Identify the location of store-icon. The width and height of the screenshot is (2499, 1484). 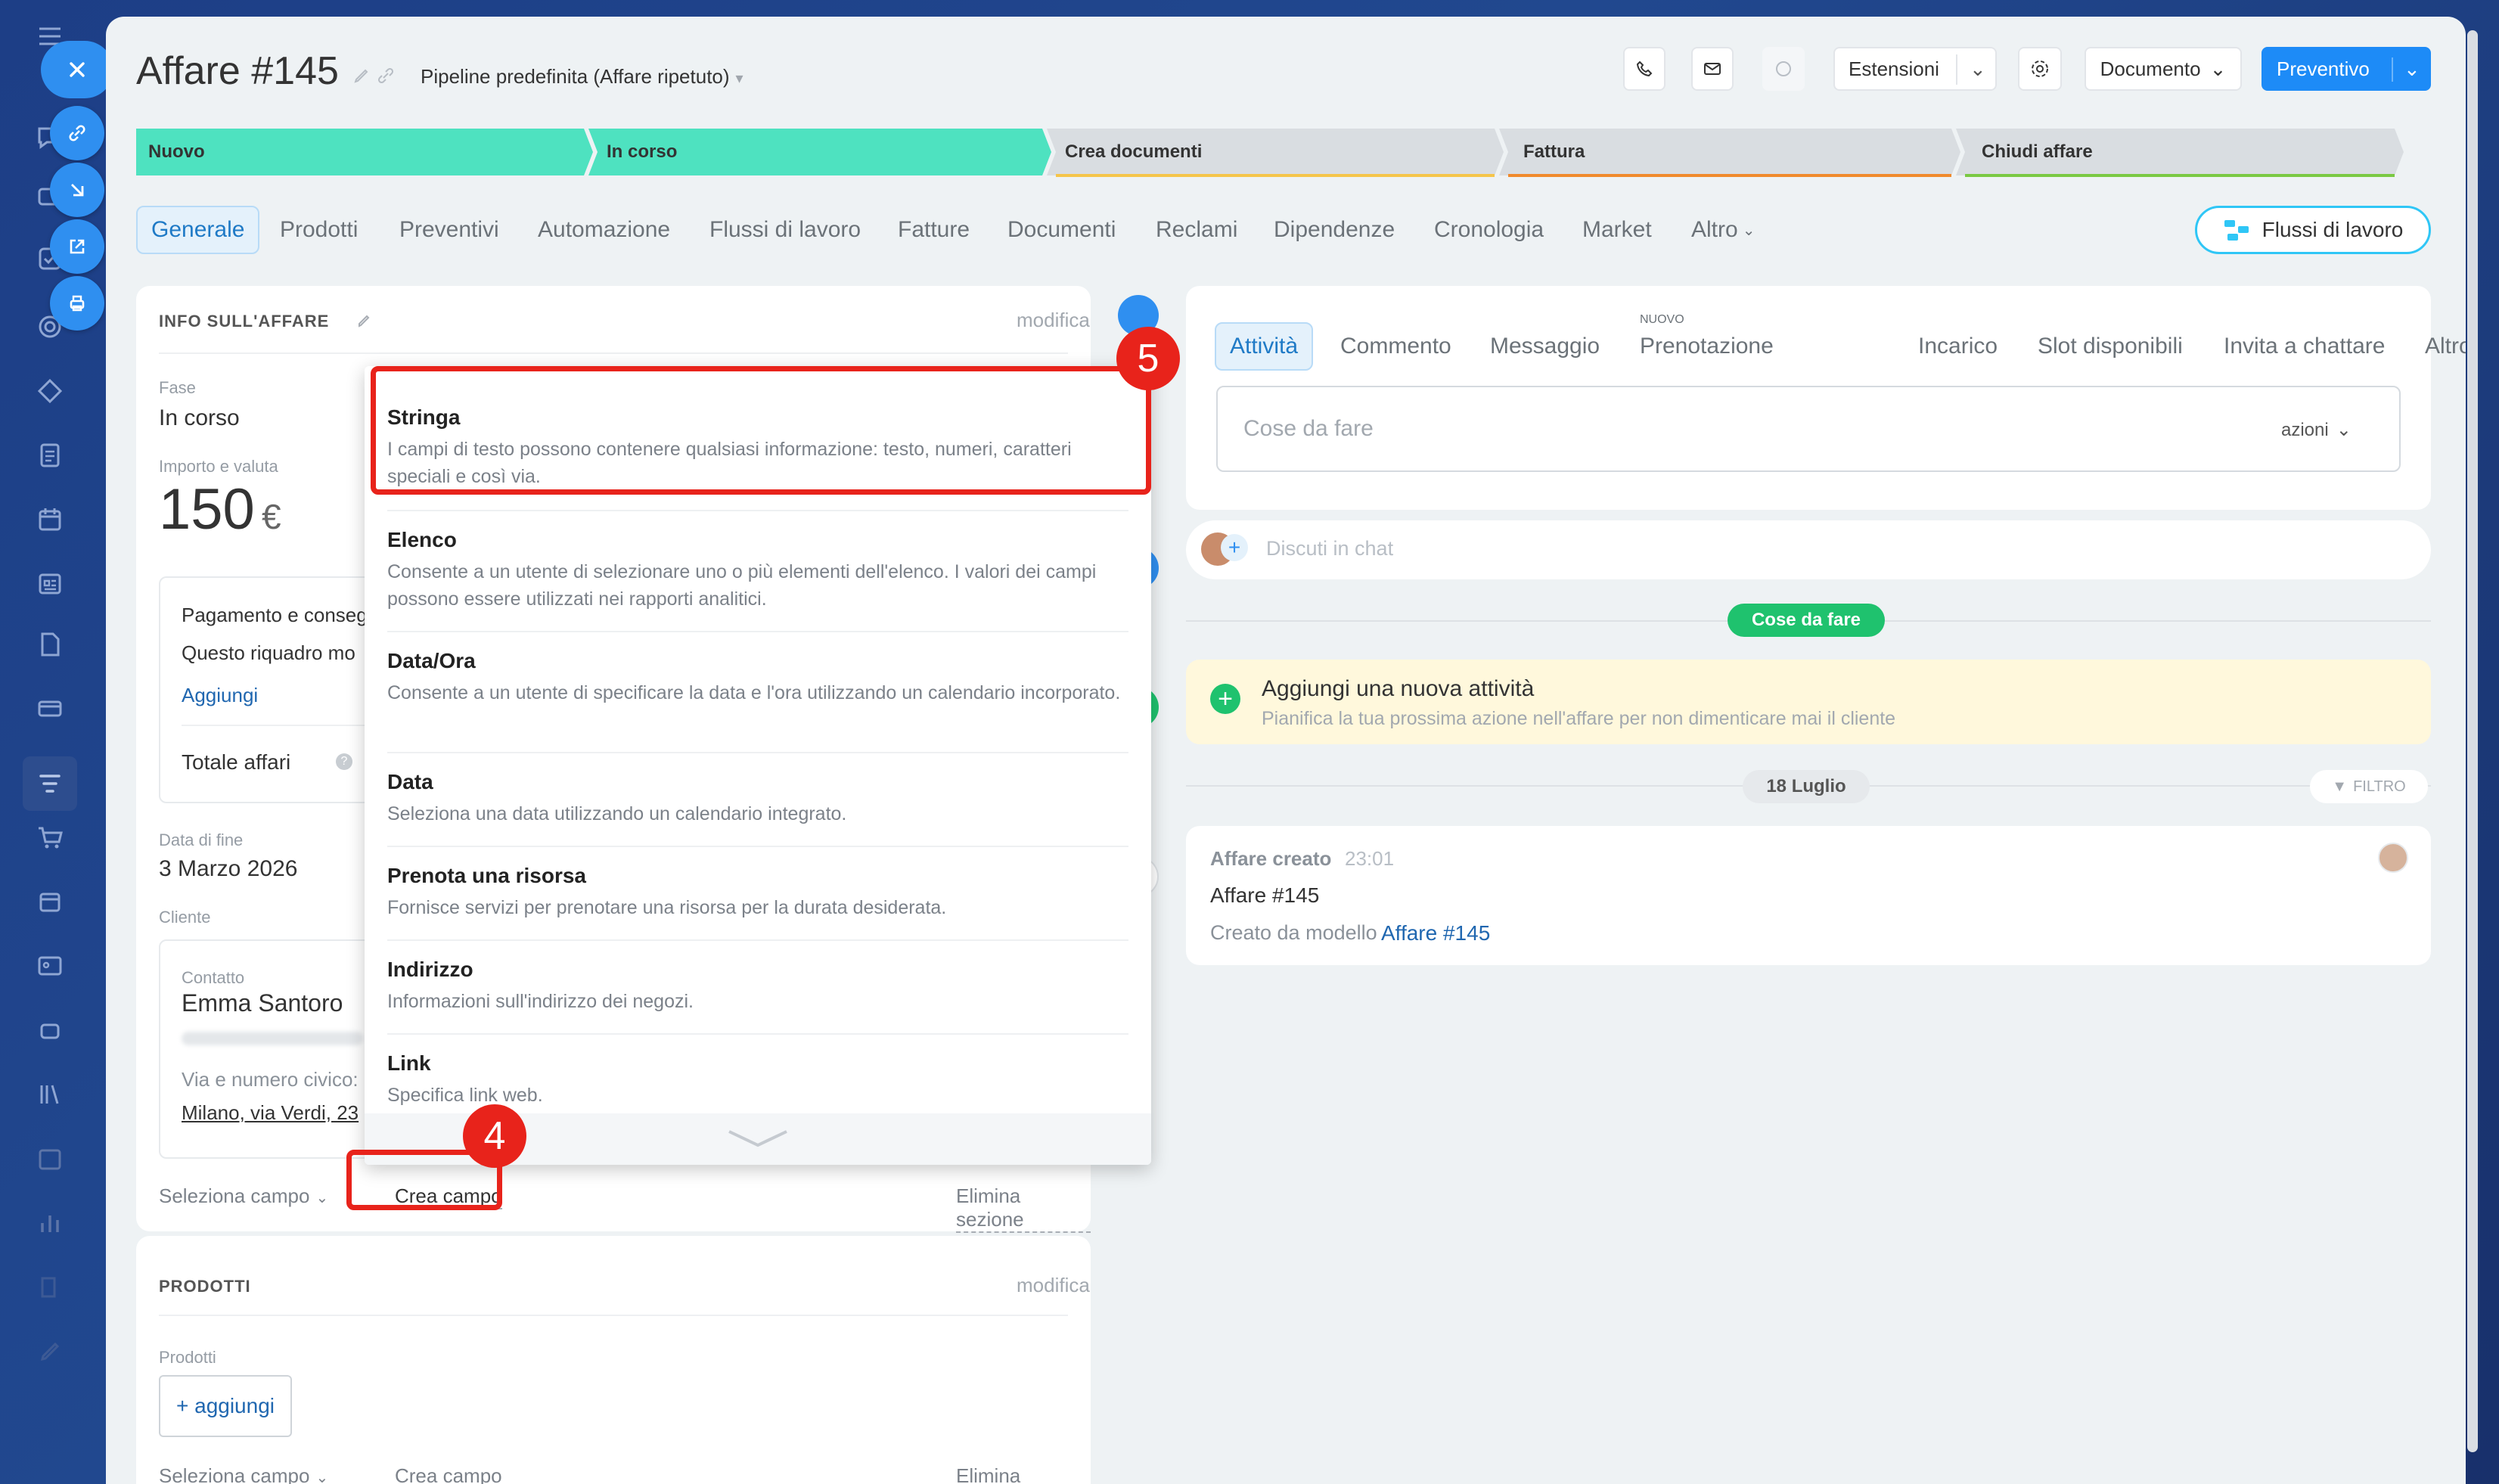
(50, 901).